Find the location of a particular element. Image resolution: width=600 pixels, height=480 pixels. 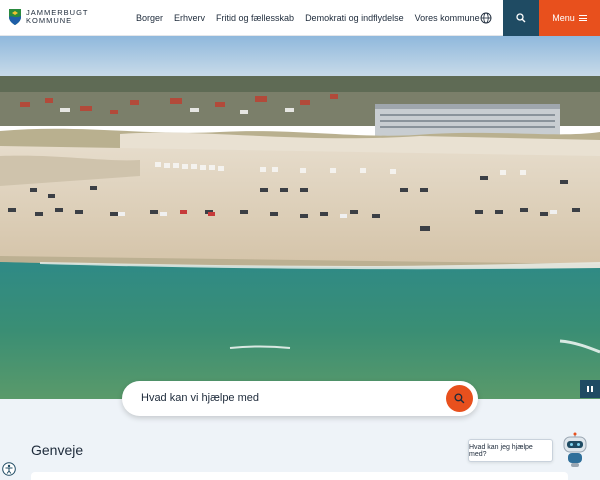

chatbot-prompt-bubble: Hvad kan jeg hjælpe med? is located at coordinates (510, 450).